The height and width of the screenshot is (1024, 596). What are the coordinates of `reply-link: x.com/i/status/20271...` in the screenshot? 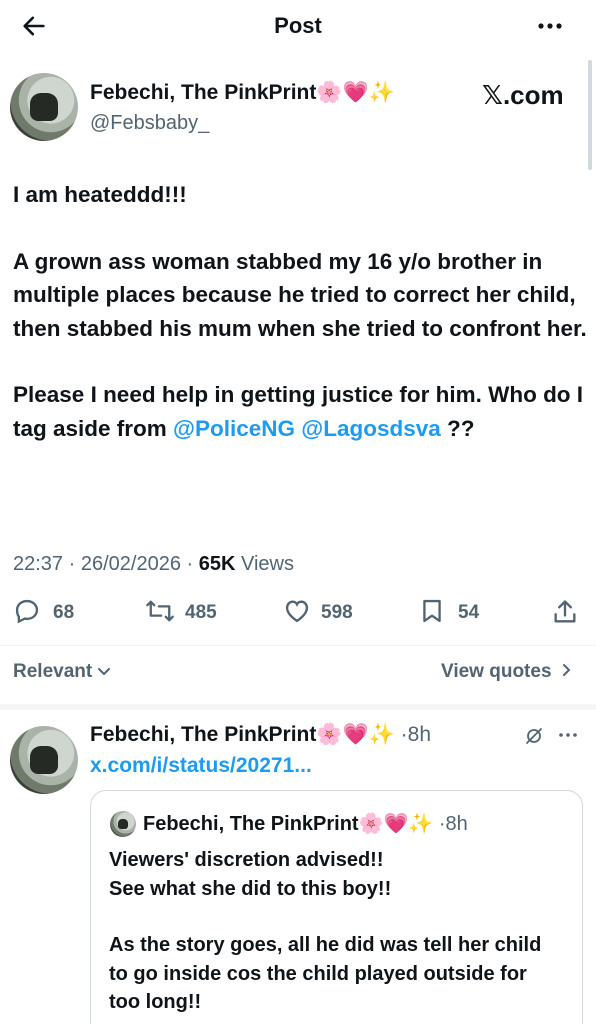 It's located at (201, 766).